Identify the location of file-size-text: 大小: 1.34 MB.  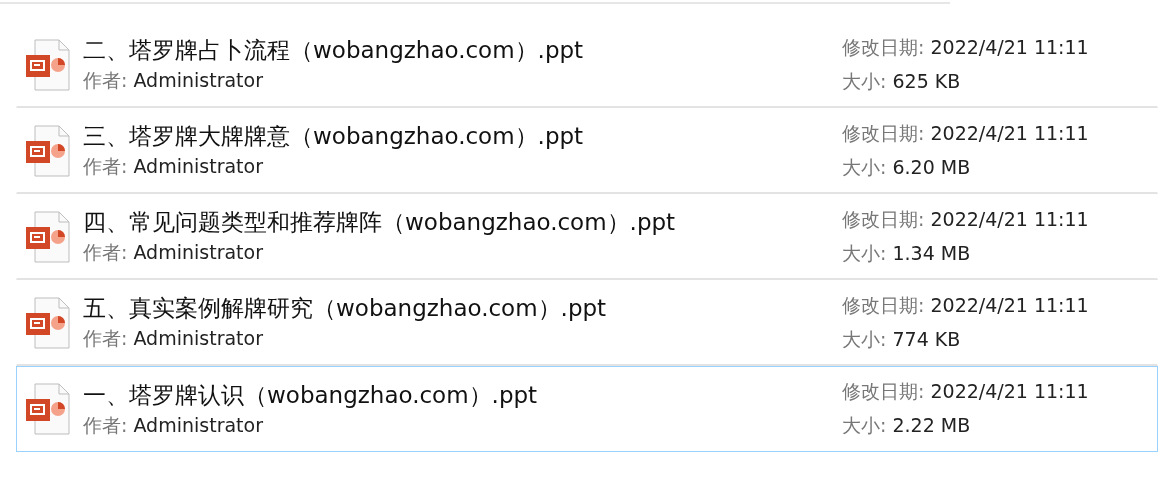
(907, 253).